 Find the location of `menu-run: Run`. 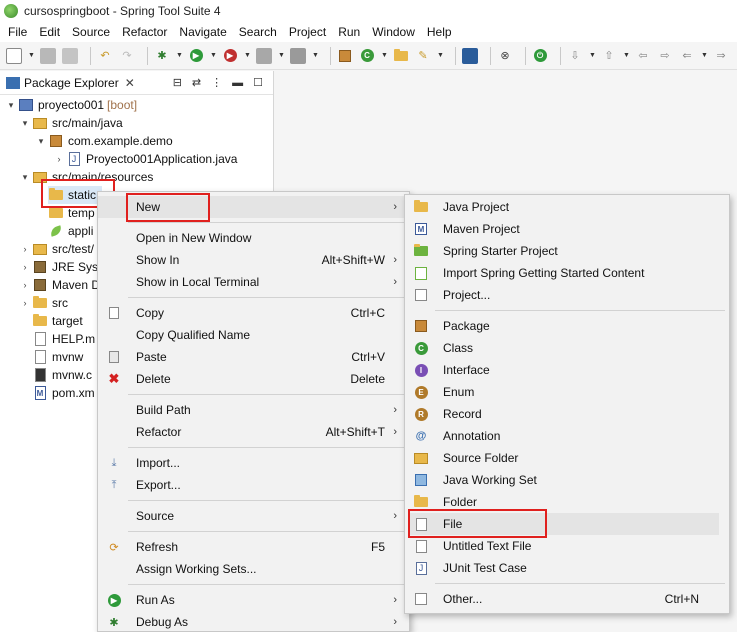

menu-run: Run is located at coordinates (349, 32).